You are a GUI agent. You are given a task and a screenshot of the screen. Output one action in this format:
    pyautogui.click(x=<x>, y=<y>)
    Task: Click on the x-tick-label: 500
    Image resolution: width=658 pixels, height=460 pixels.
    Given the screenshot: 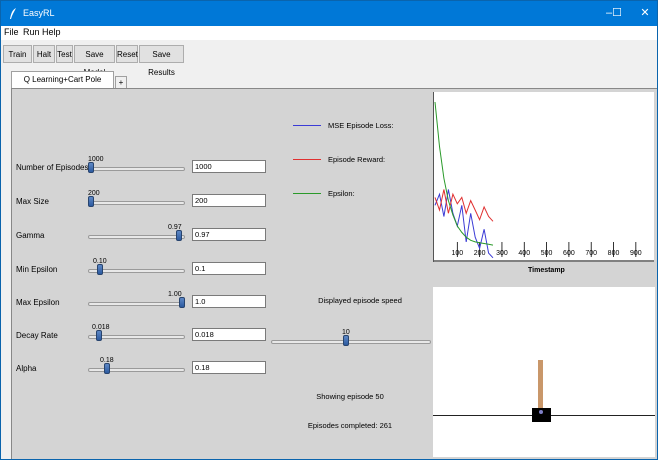 What is the action you would take?
    pyautogui.click(x=547, y=253)
    